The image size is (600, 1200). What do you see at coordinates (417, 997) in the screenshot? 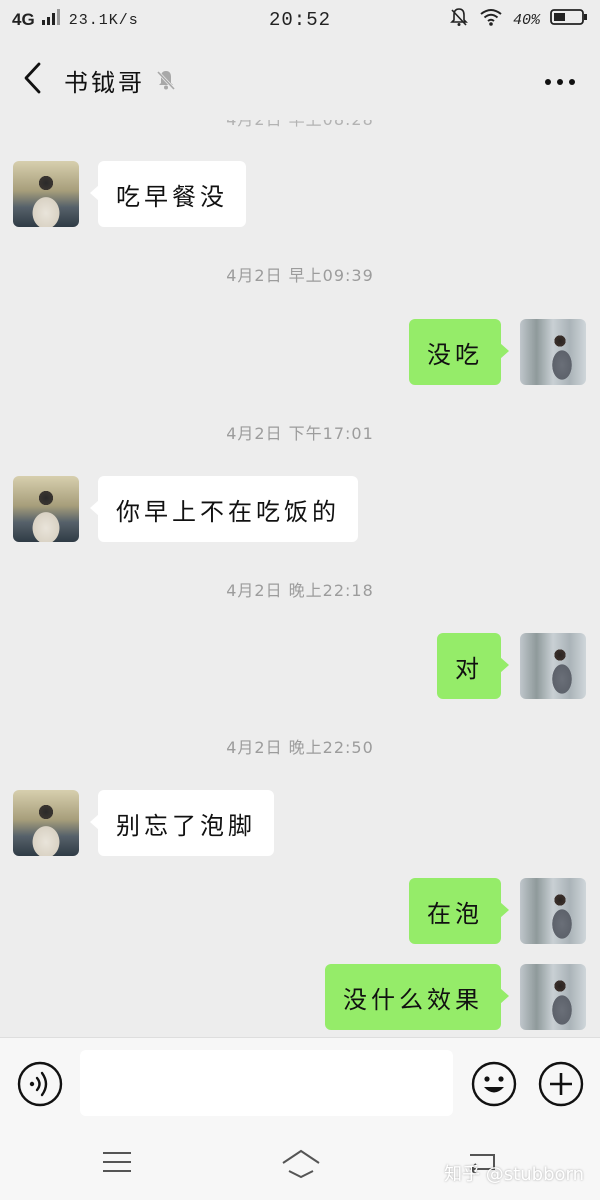
I see `my-message-bubble: 没什么效果` at bounding box center [417, 997].